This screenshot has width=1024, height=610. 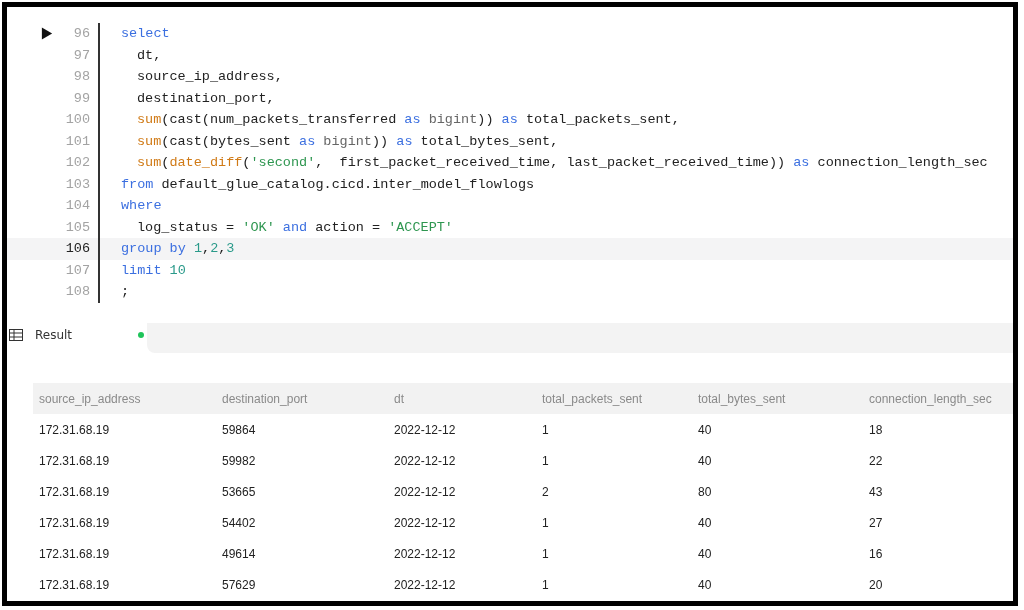 What do you see at coordinates (124, 398) in the screenshot?
I see `column-header: source_ip_address` at bounding box center [124, 398].